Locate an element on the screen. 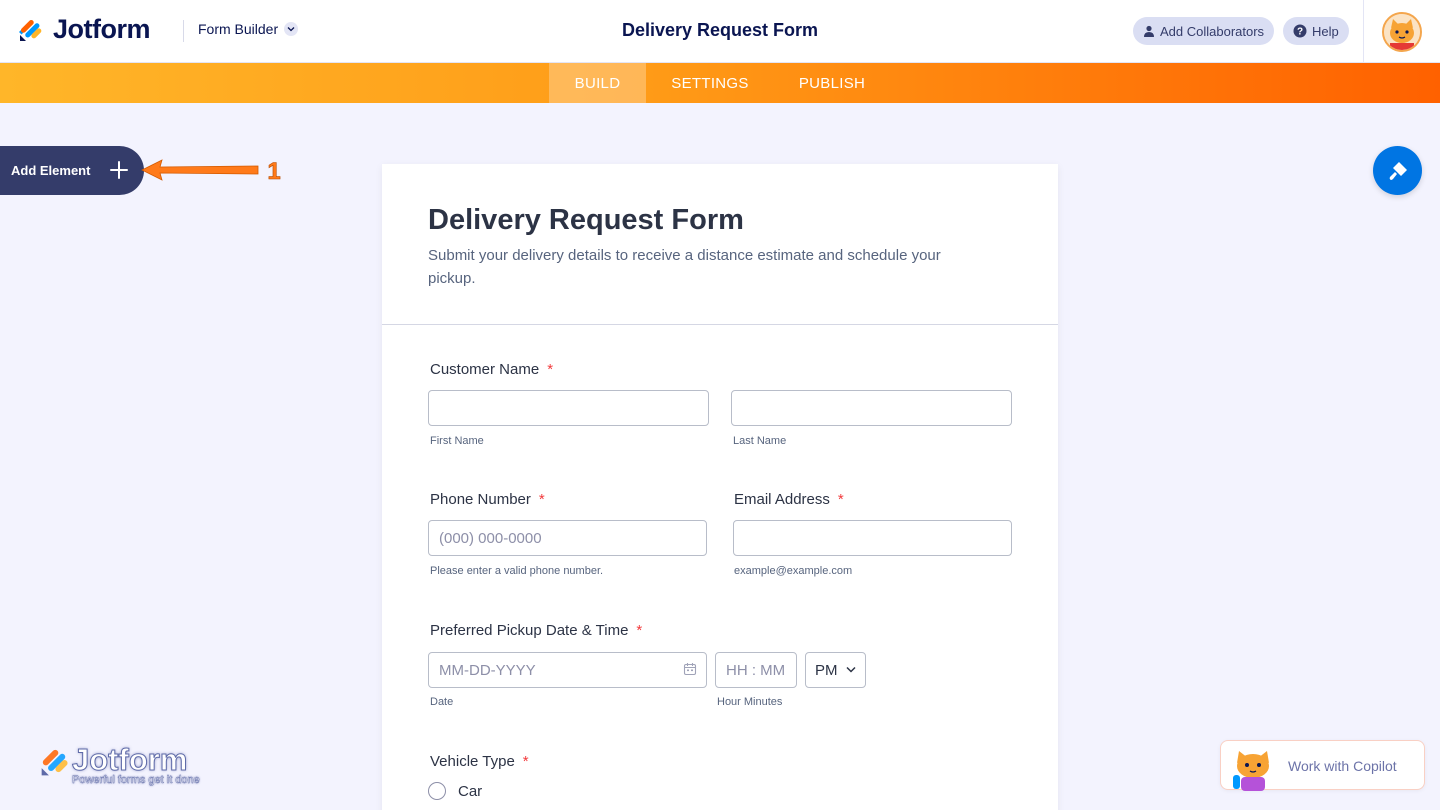  user-icon is located at coordinates (1149, 31).